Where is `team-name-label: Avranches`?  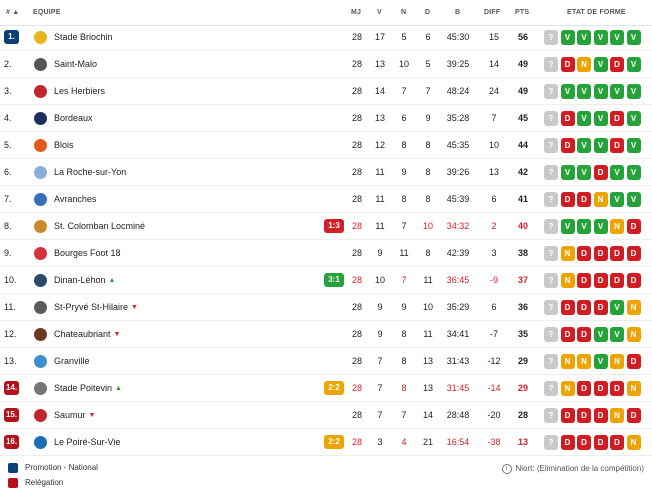 team-name-label: Avranches is located at coordinates (75, 199).